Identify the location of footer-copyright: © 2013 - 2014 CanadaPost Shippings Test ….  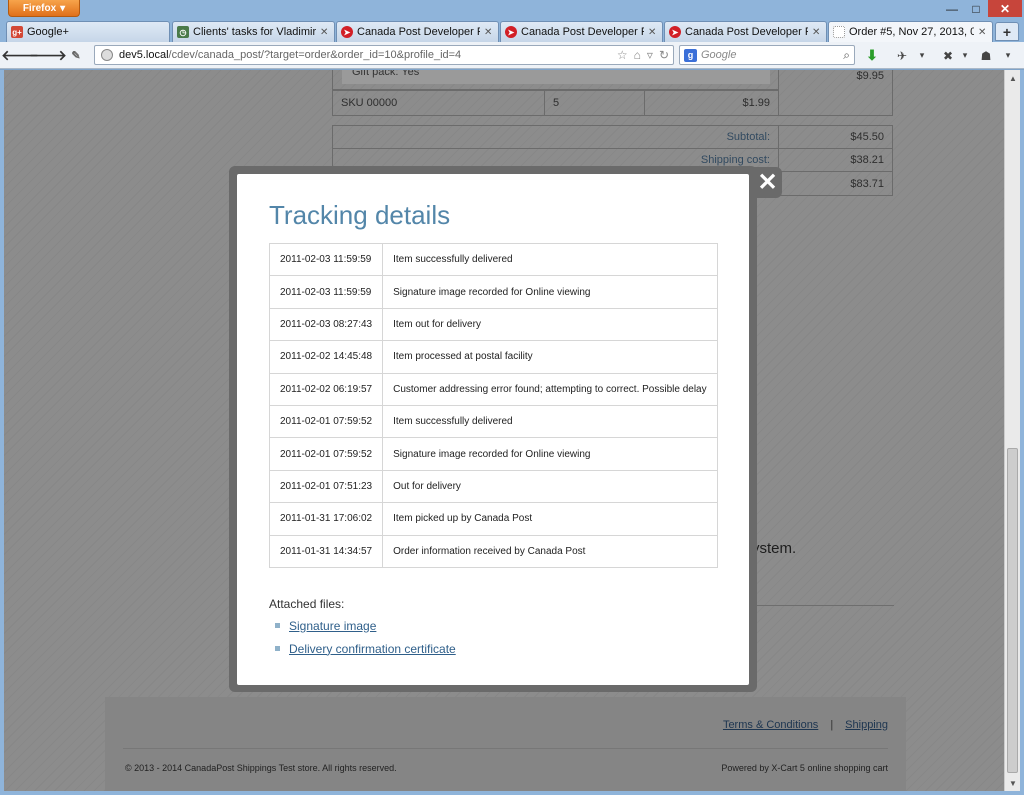
(261, 768).